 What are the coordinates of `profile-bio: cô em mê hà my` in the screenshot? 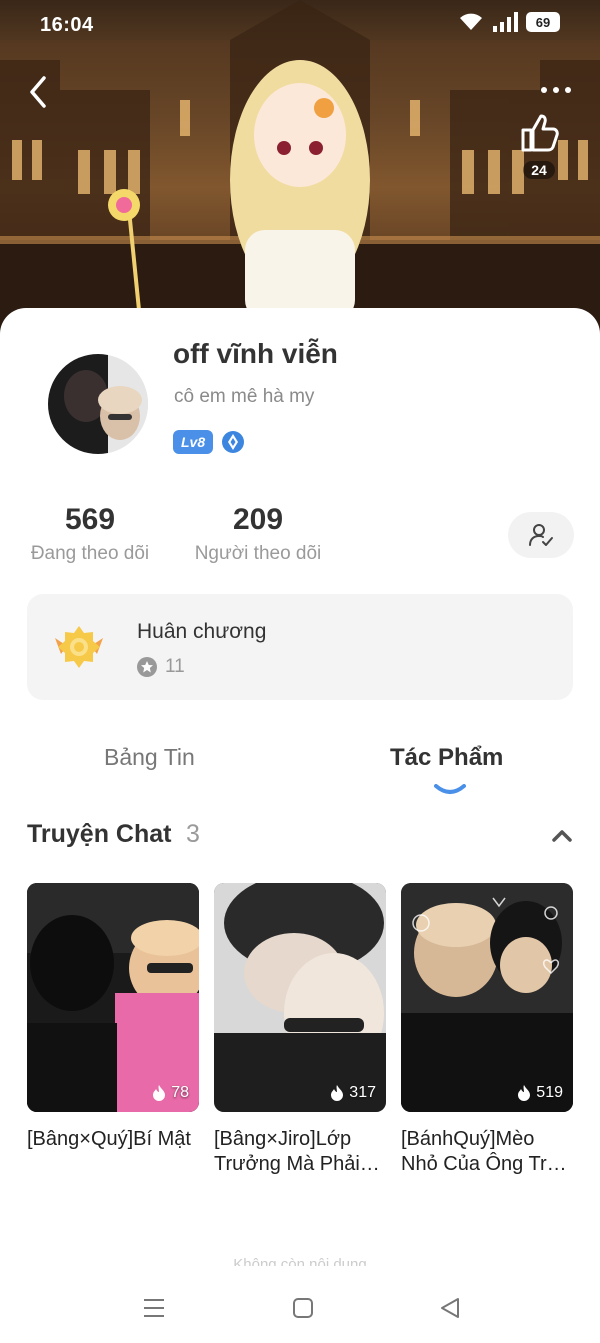 It's located at (244, 396).